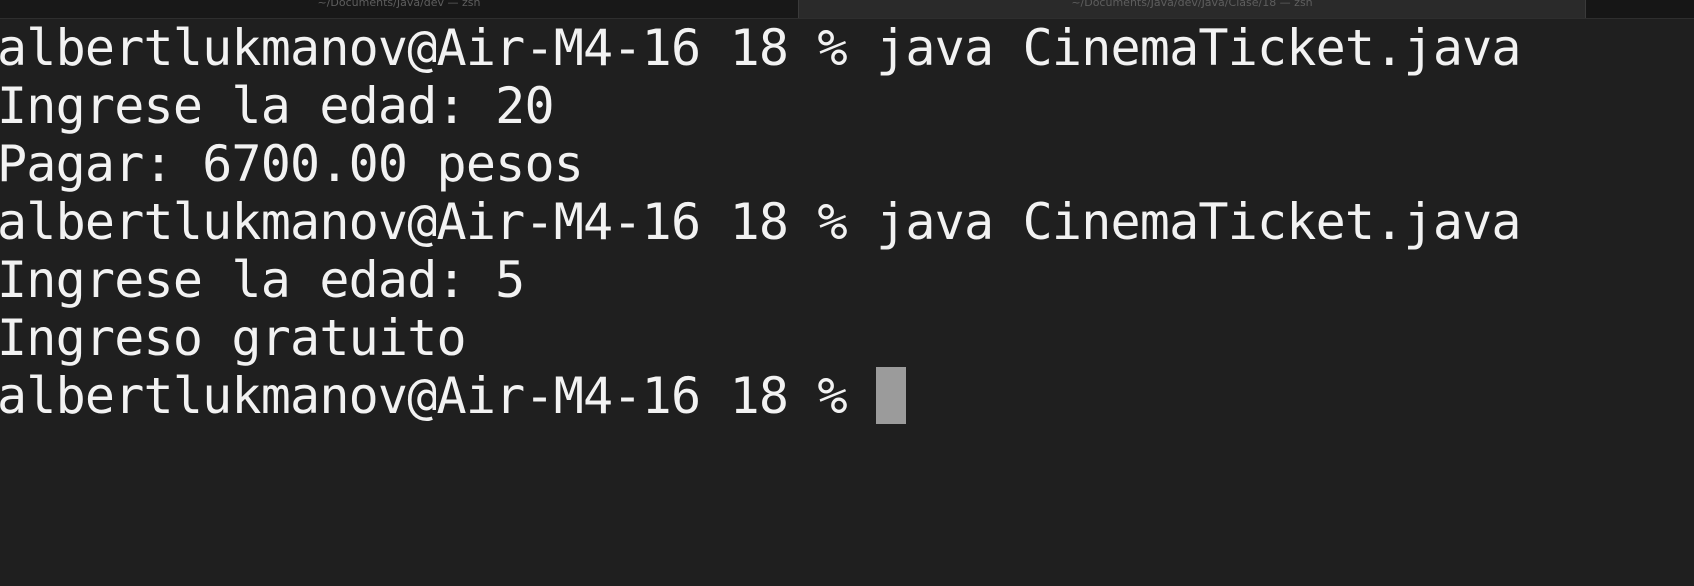 The height and width of the screenshot is (586, 1694). I want to click on cursor-block, so click(891, 395).